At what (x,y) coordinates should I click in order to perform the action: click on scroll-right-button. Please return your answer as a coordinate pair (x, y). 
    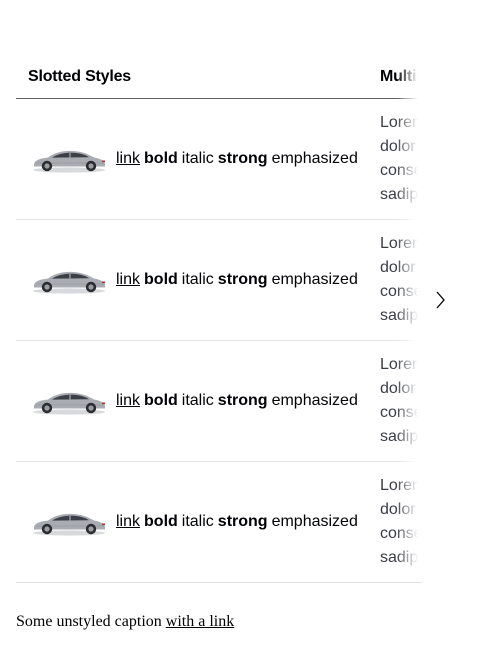
    Looking at the image, I should click on (440, 300).